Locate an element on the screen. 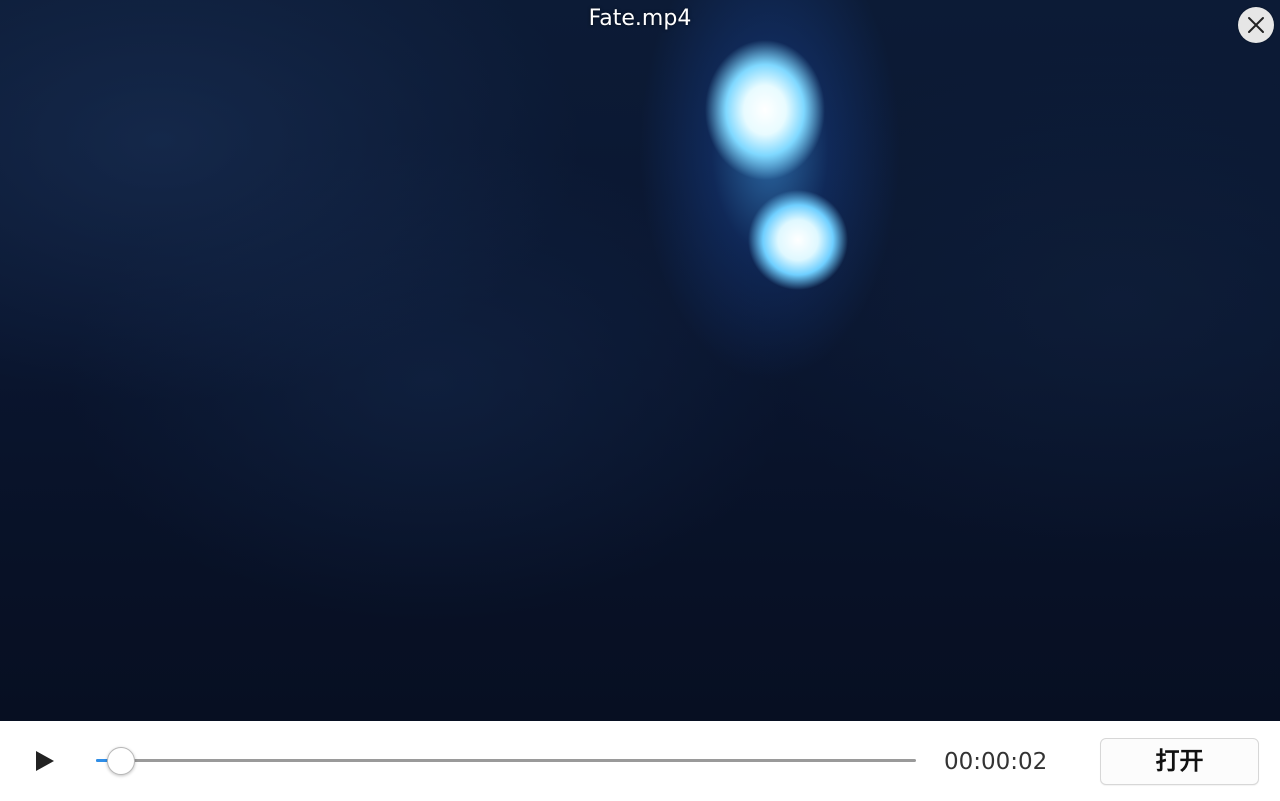  play-icon is located at coordinates (45, 761).